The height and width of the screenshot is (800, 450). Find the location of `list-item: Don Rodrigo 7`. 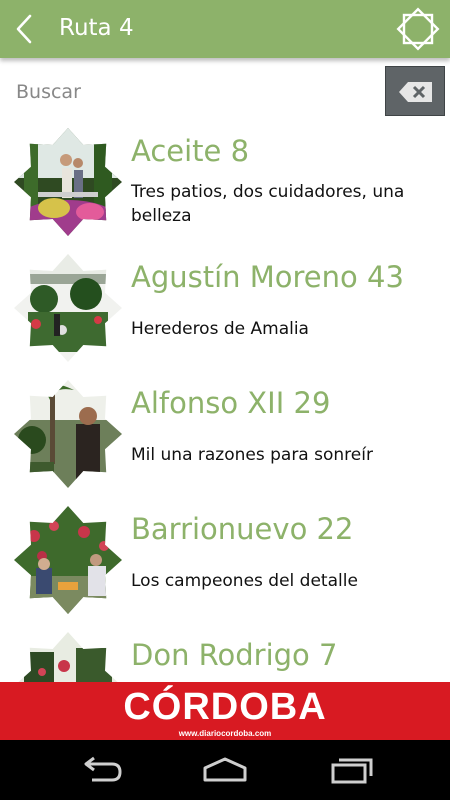

list-item: Don Rodrigo 7 is located at coordinates (225, 652).